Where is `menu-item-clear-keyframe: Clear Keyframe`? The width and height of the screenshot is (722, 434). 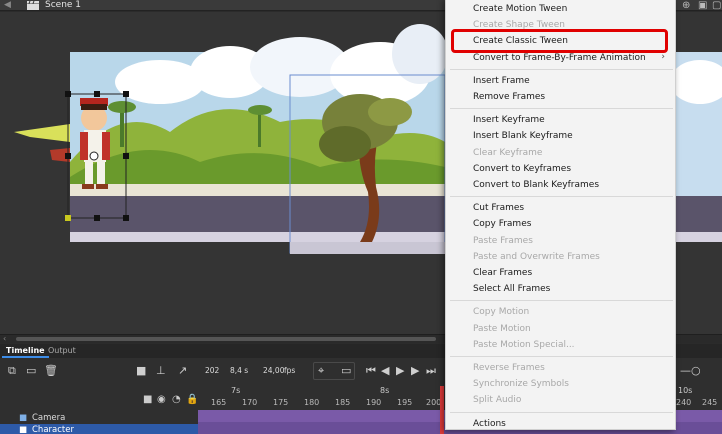 menu-item-clear-keyframe: Clear Keyframe is located at coordinates (507, 153).